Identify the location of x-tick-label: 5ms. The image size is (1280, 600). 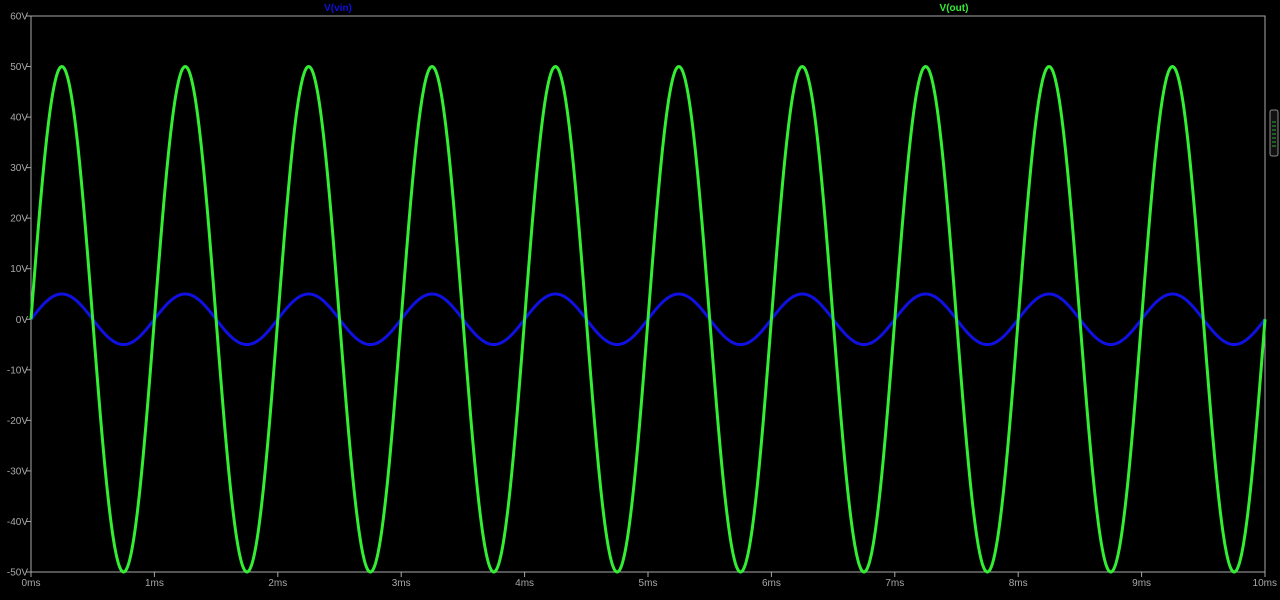
(648, 583).